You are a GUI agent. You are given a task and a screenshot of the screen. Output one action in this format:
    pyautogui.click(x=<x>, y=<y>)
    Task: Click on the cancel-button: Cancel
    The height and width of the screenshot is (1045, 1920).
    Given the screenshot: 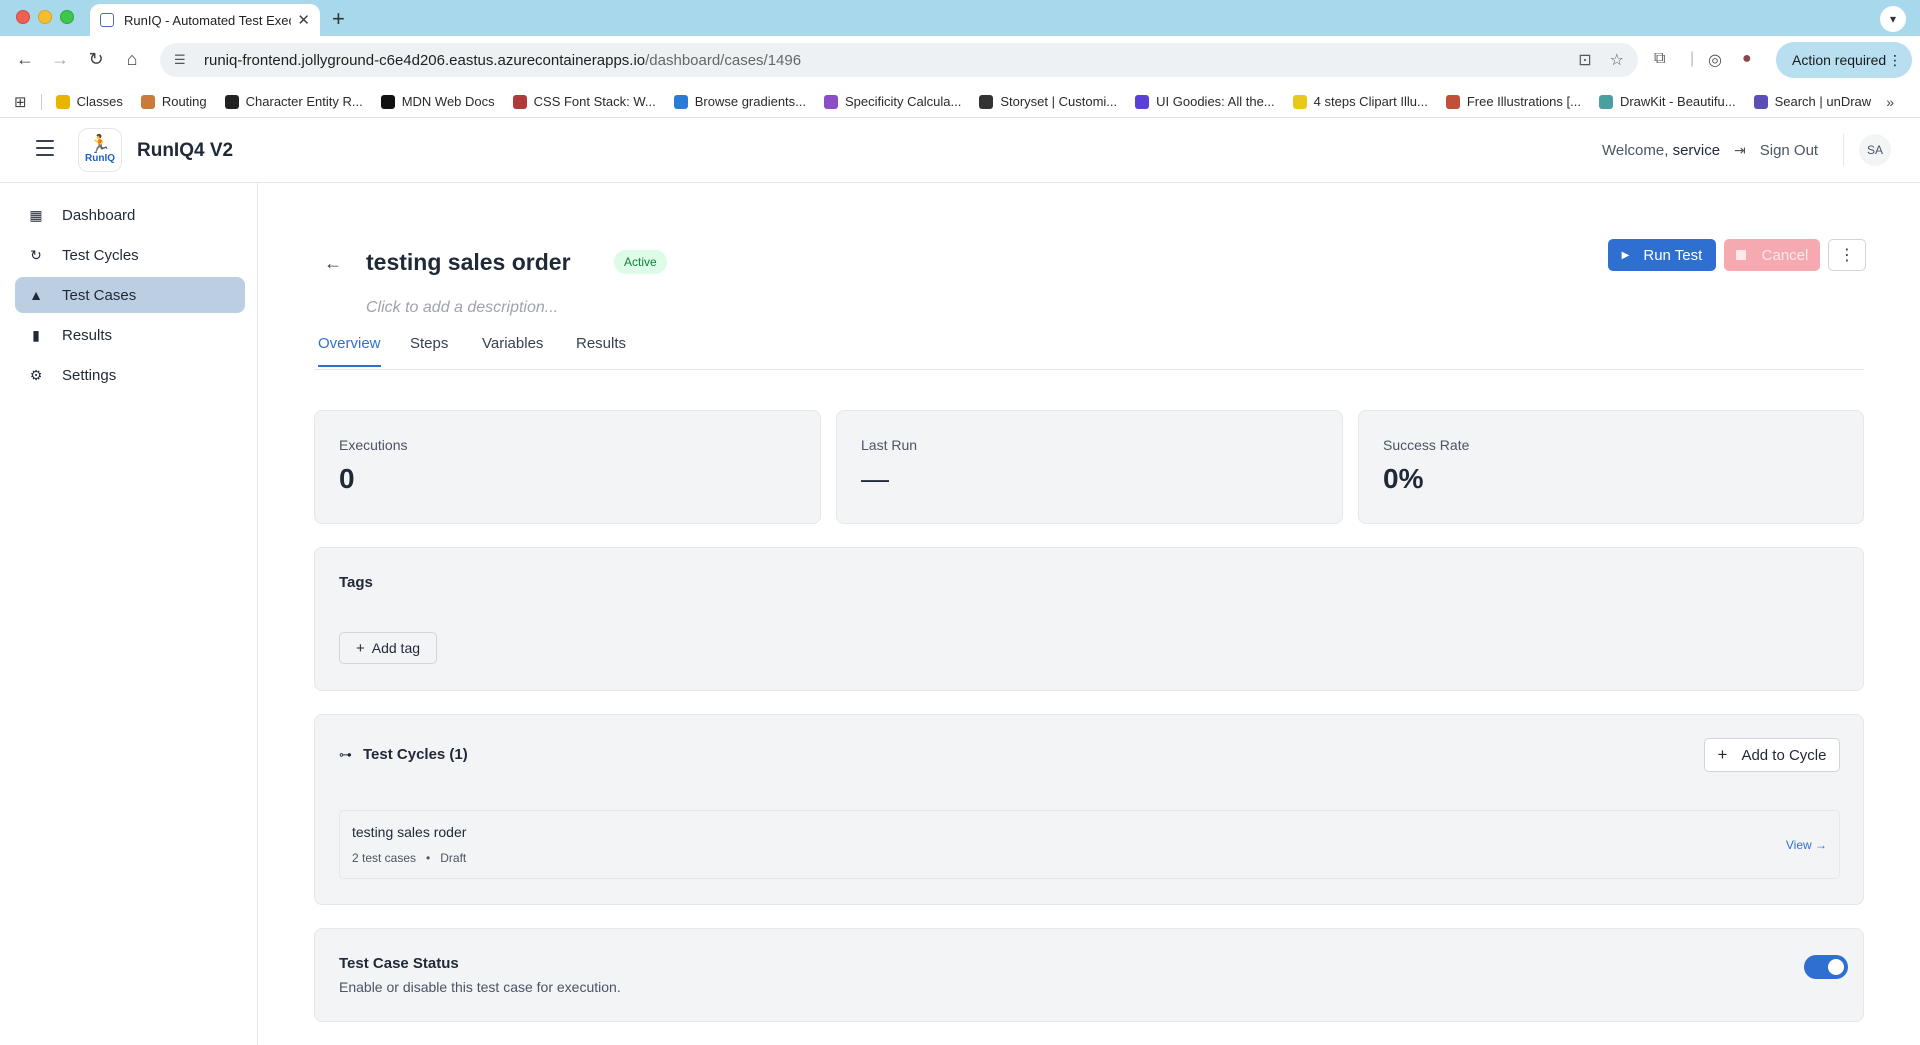 What is the action you would take?
    pyautogui.click(x=1772, y=255)
    